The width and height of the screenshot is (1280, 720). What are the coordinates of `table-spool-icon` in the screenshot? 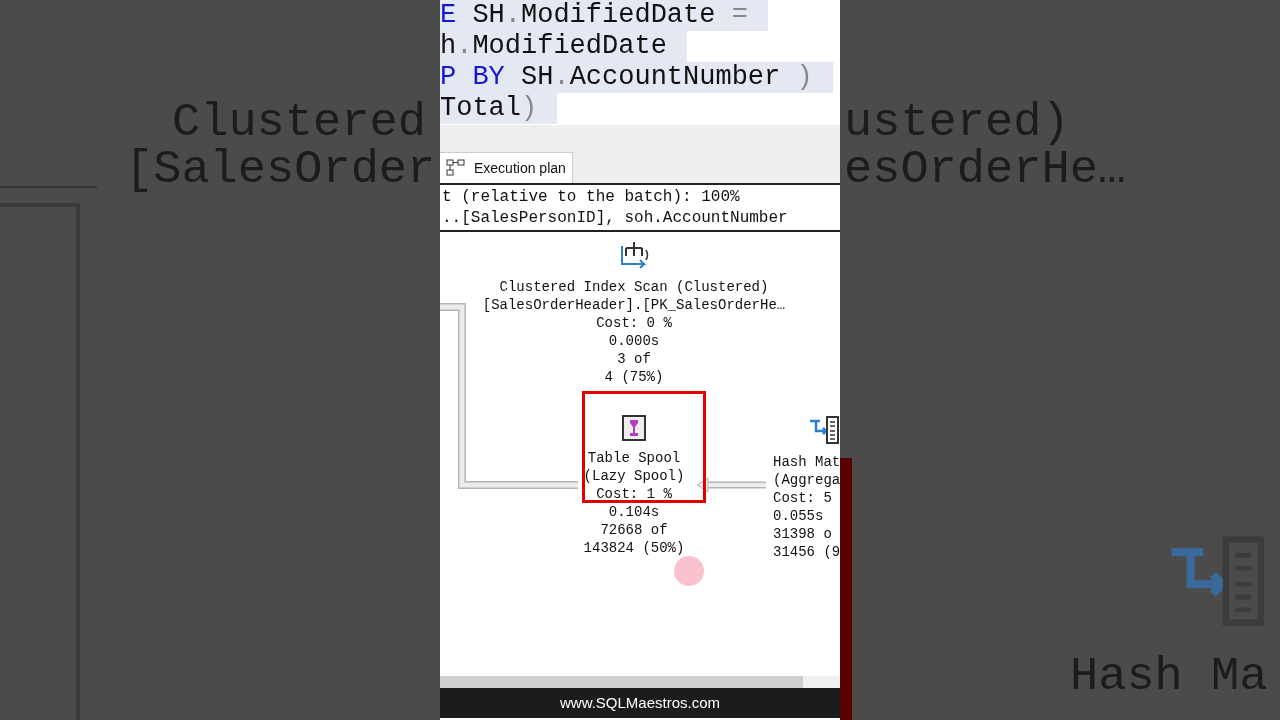 It's located at (634, 428).